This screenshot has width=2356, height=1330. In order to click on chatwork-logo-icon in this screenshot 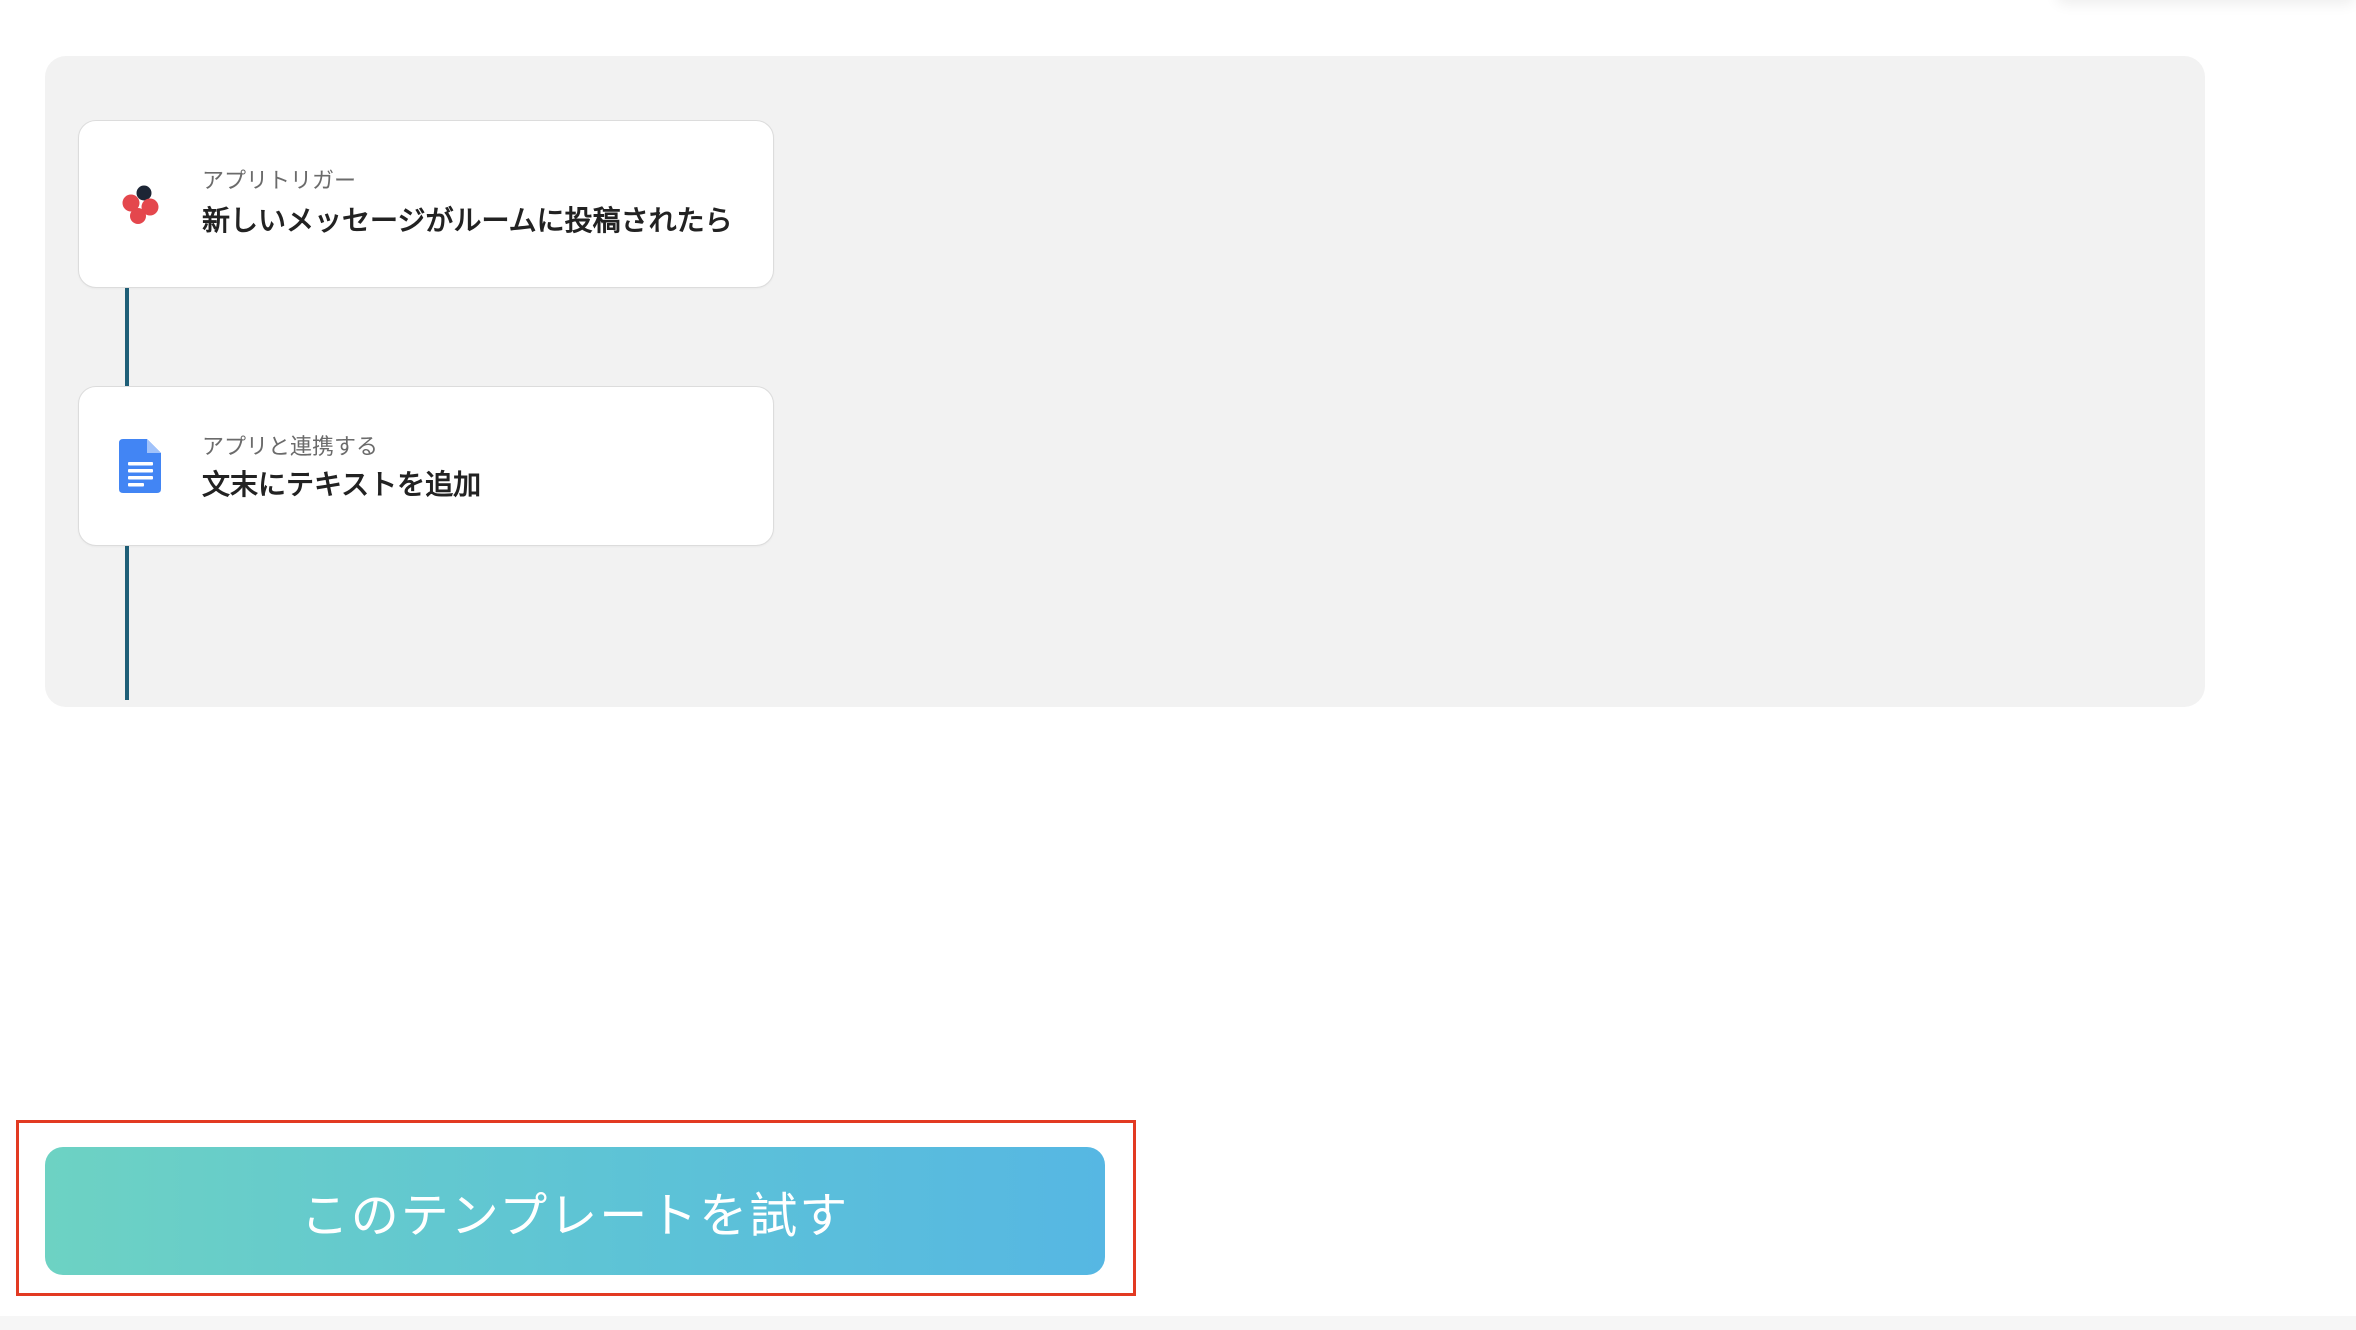, I will do `click(140, 204)`.